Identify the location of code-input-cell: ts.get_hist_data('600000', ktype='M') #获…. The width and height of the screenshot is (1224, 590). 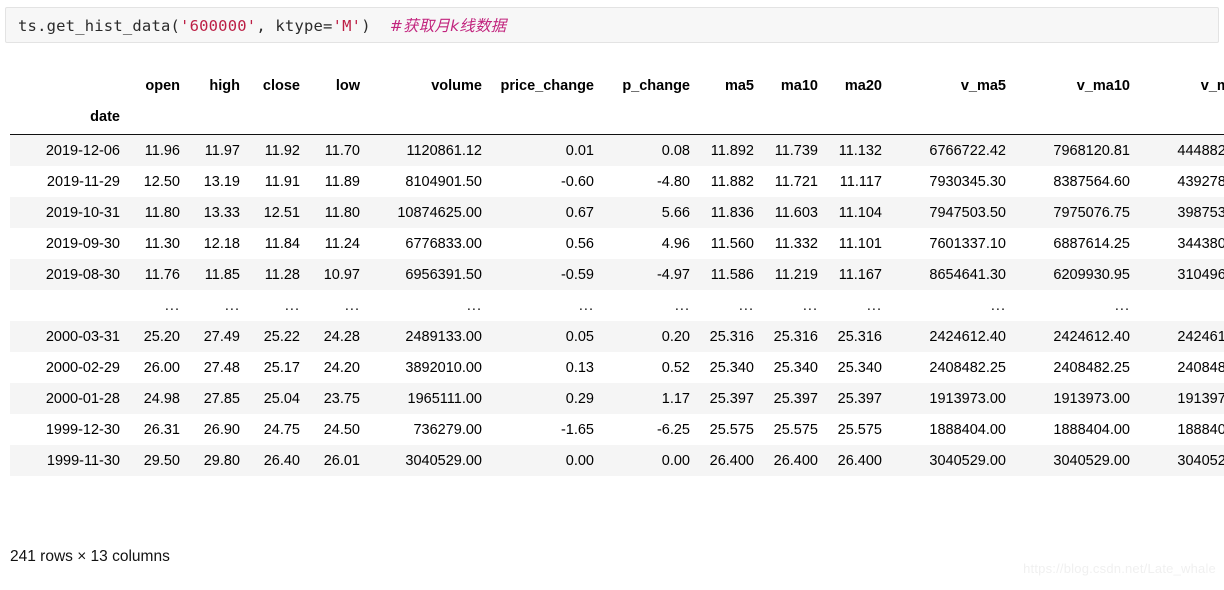
(612, 25).